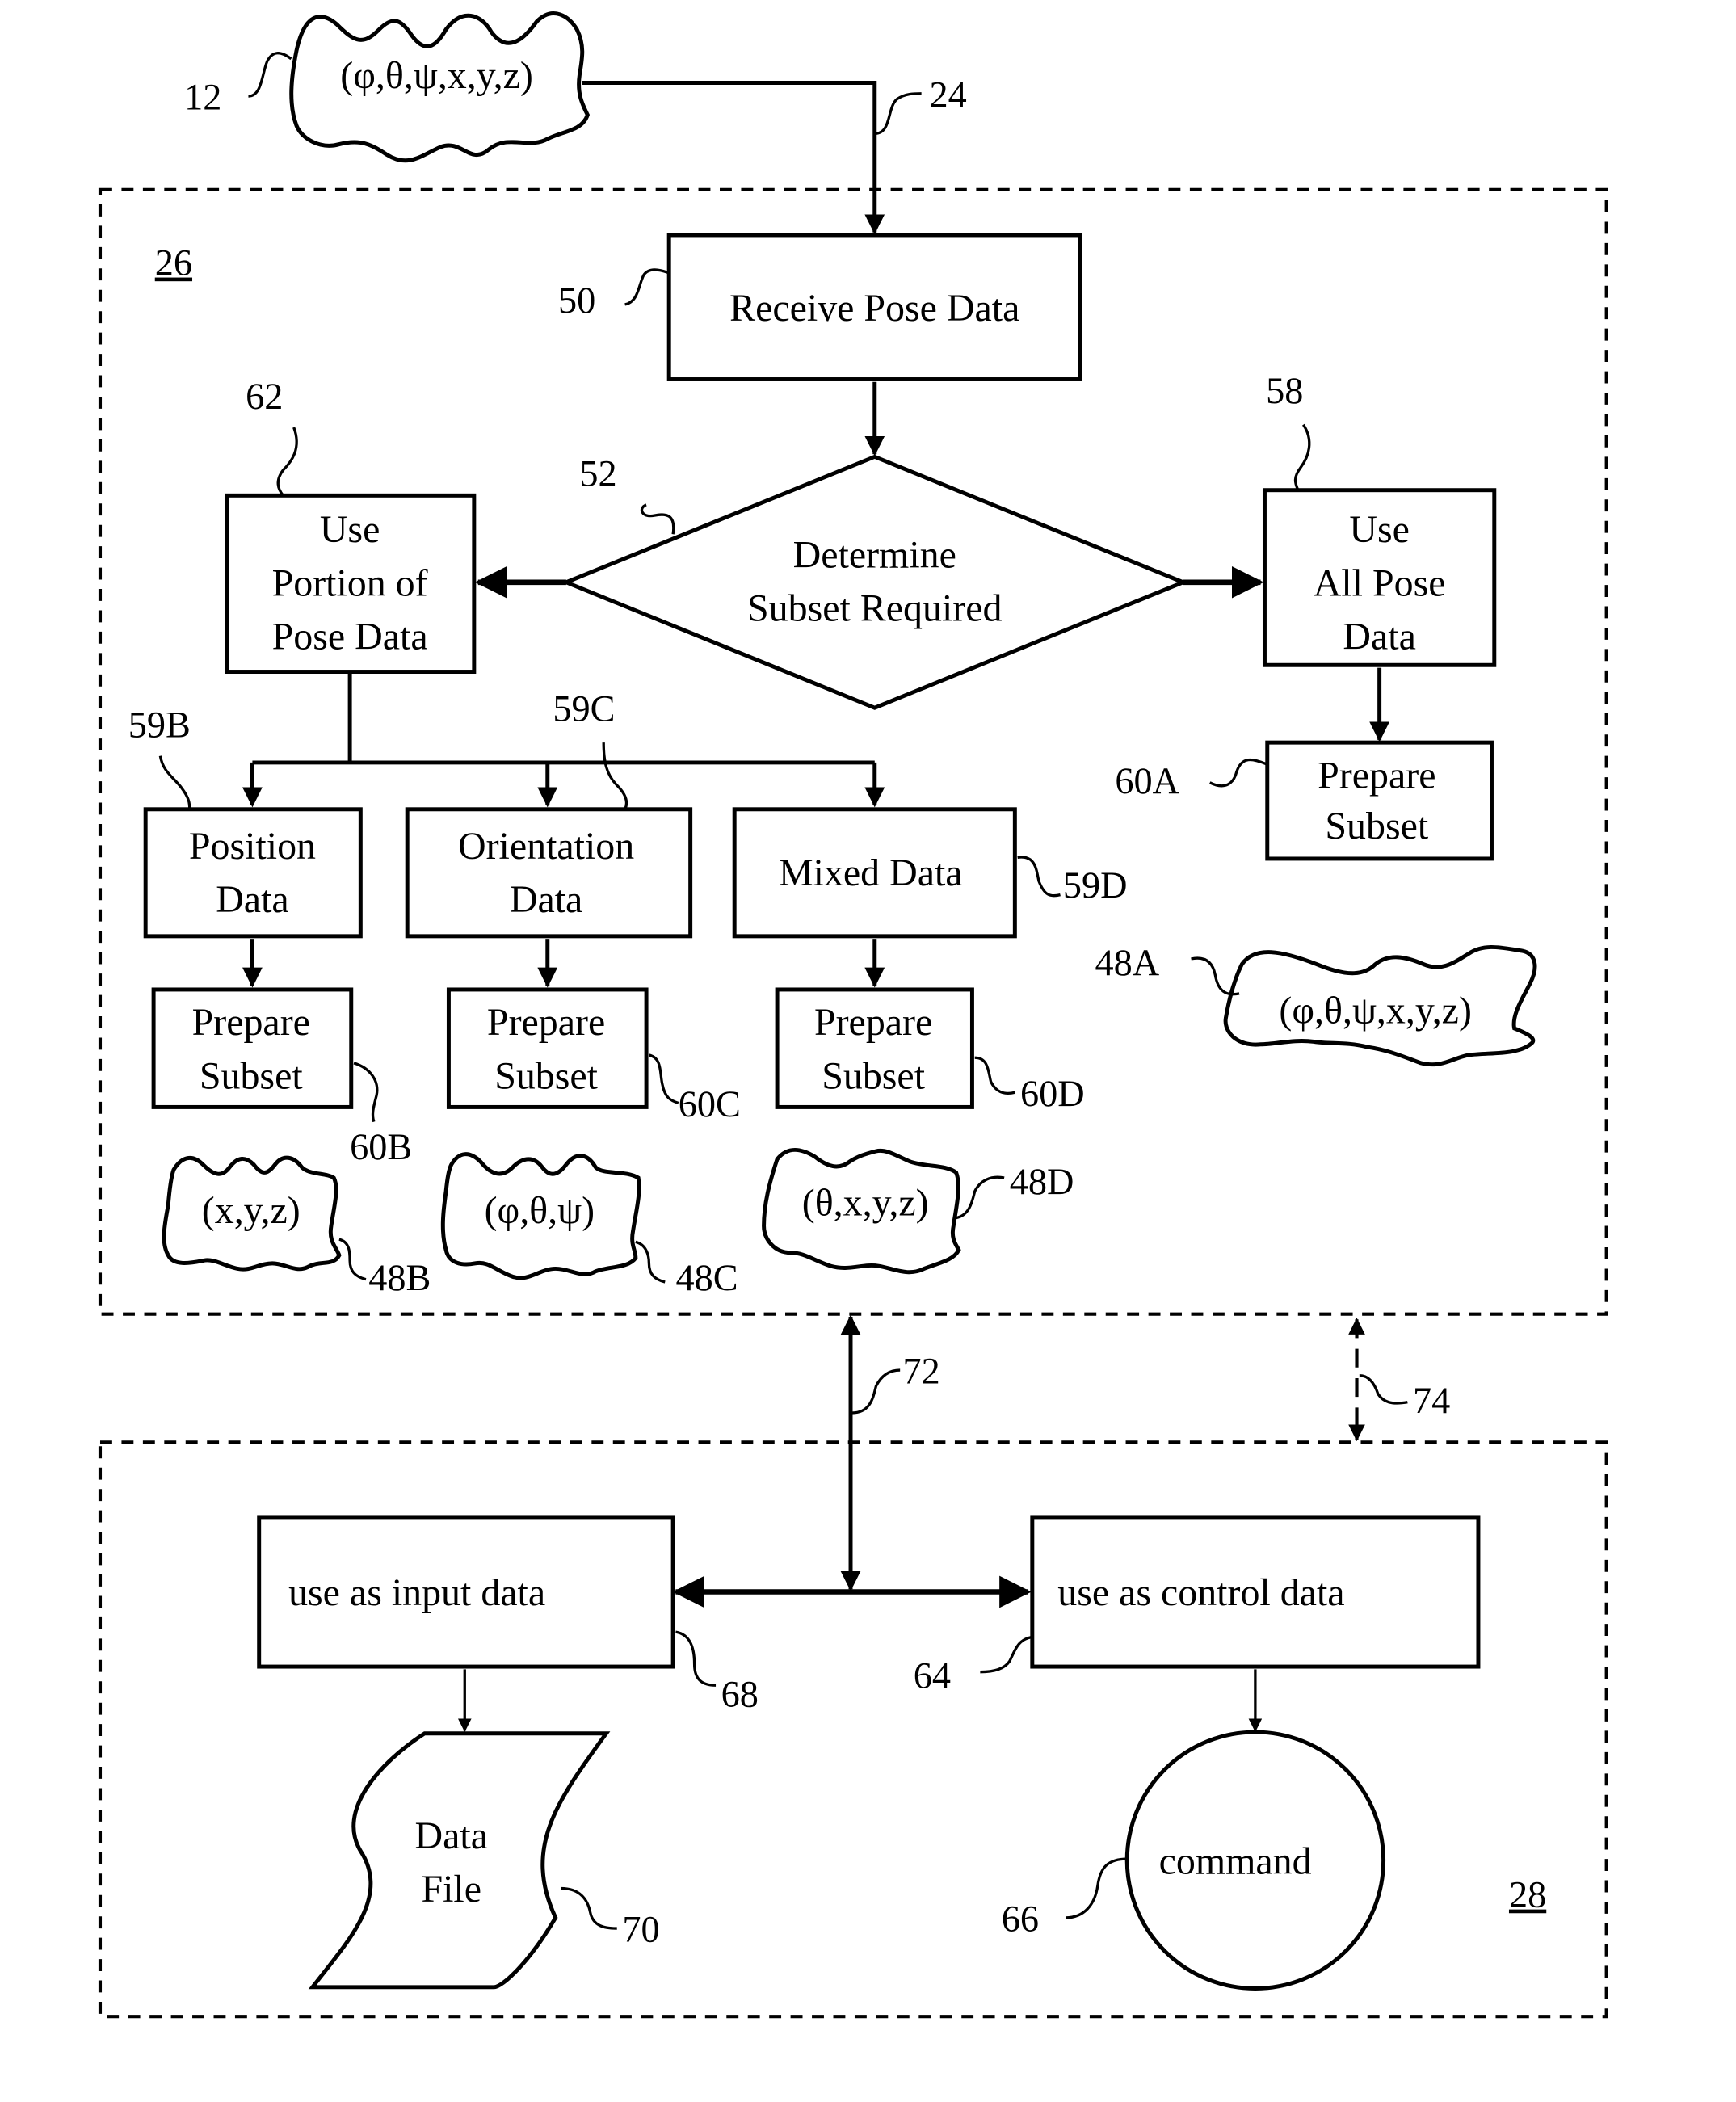 Image resolution: width=1736 pixels, height=2102 pixels. What do you see at coordinates (874, 309) in the screenshot?
I see `receive-pose-data-label: Receive Pose Data` at bounding box center [874, 309].